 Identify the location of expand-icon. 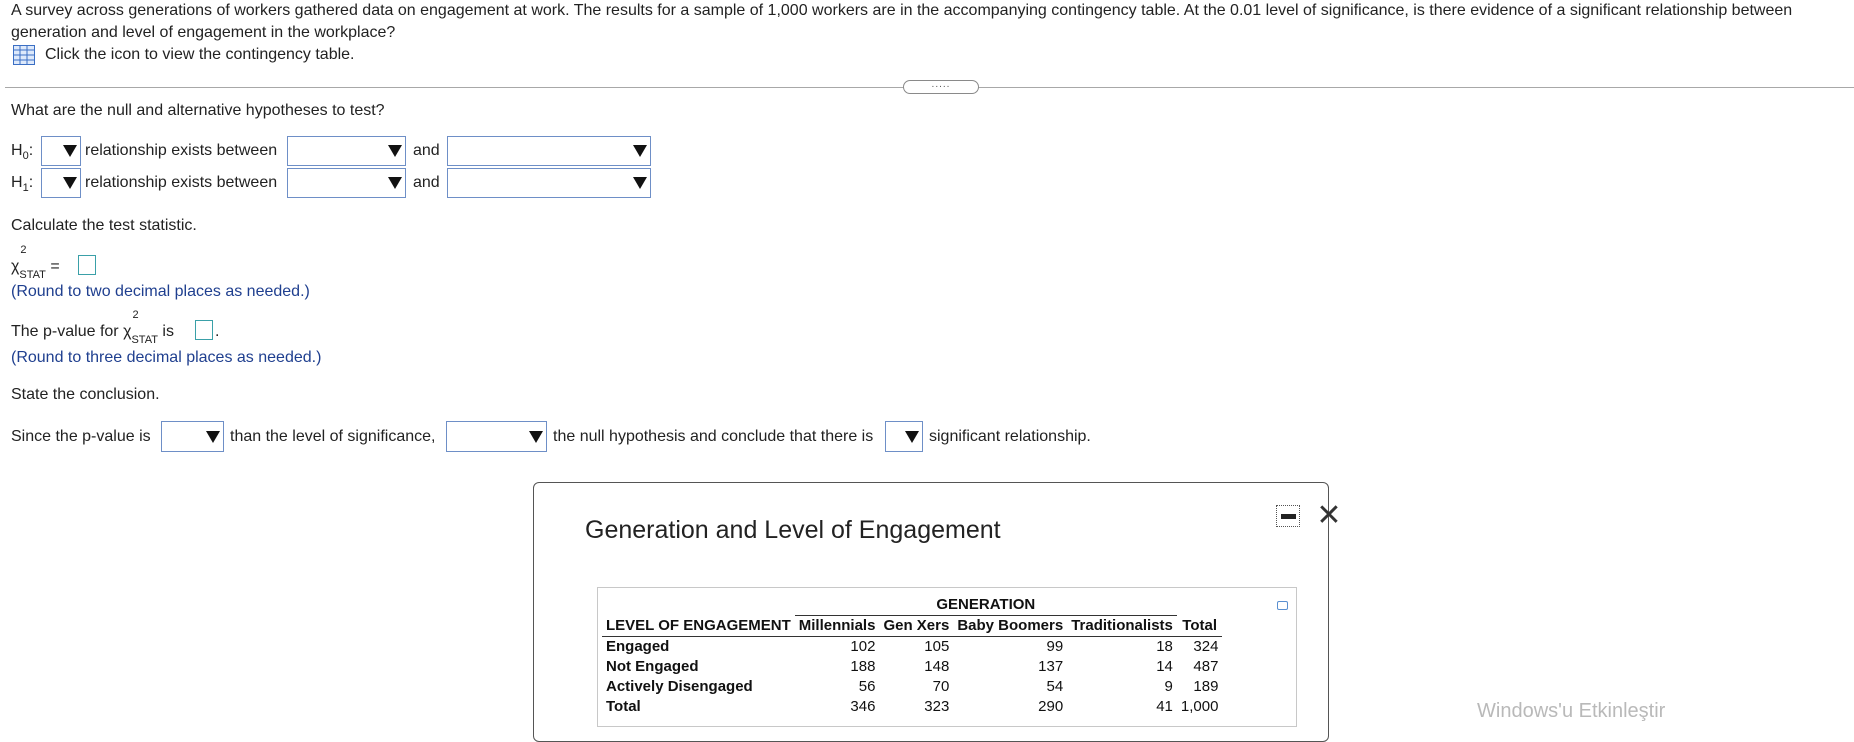
(1282, 605).